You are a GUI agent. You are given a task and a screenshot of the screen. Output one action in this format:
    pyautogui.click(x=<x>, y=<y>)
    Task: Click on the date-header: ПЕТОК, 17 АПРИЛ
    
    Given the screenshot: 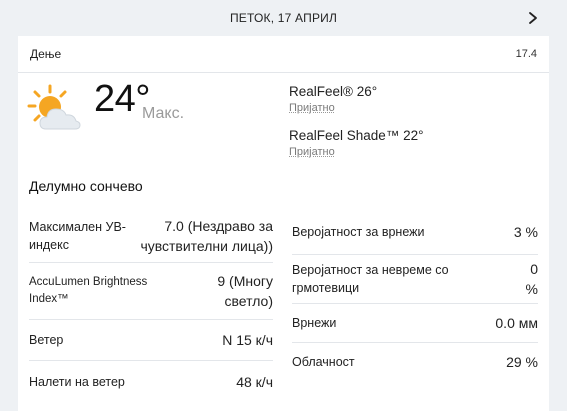 What is the action you would take?
    pyautogui.click(x=283, y=18)
    